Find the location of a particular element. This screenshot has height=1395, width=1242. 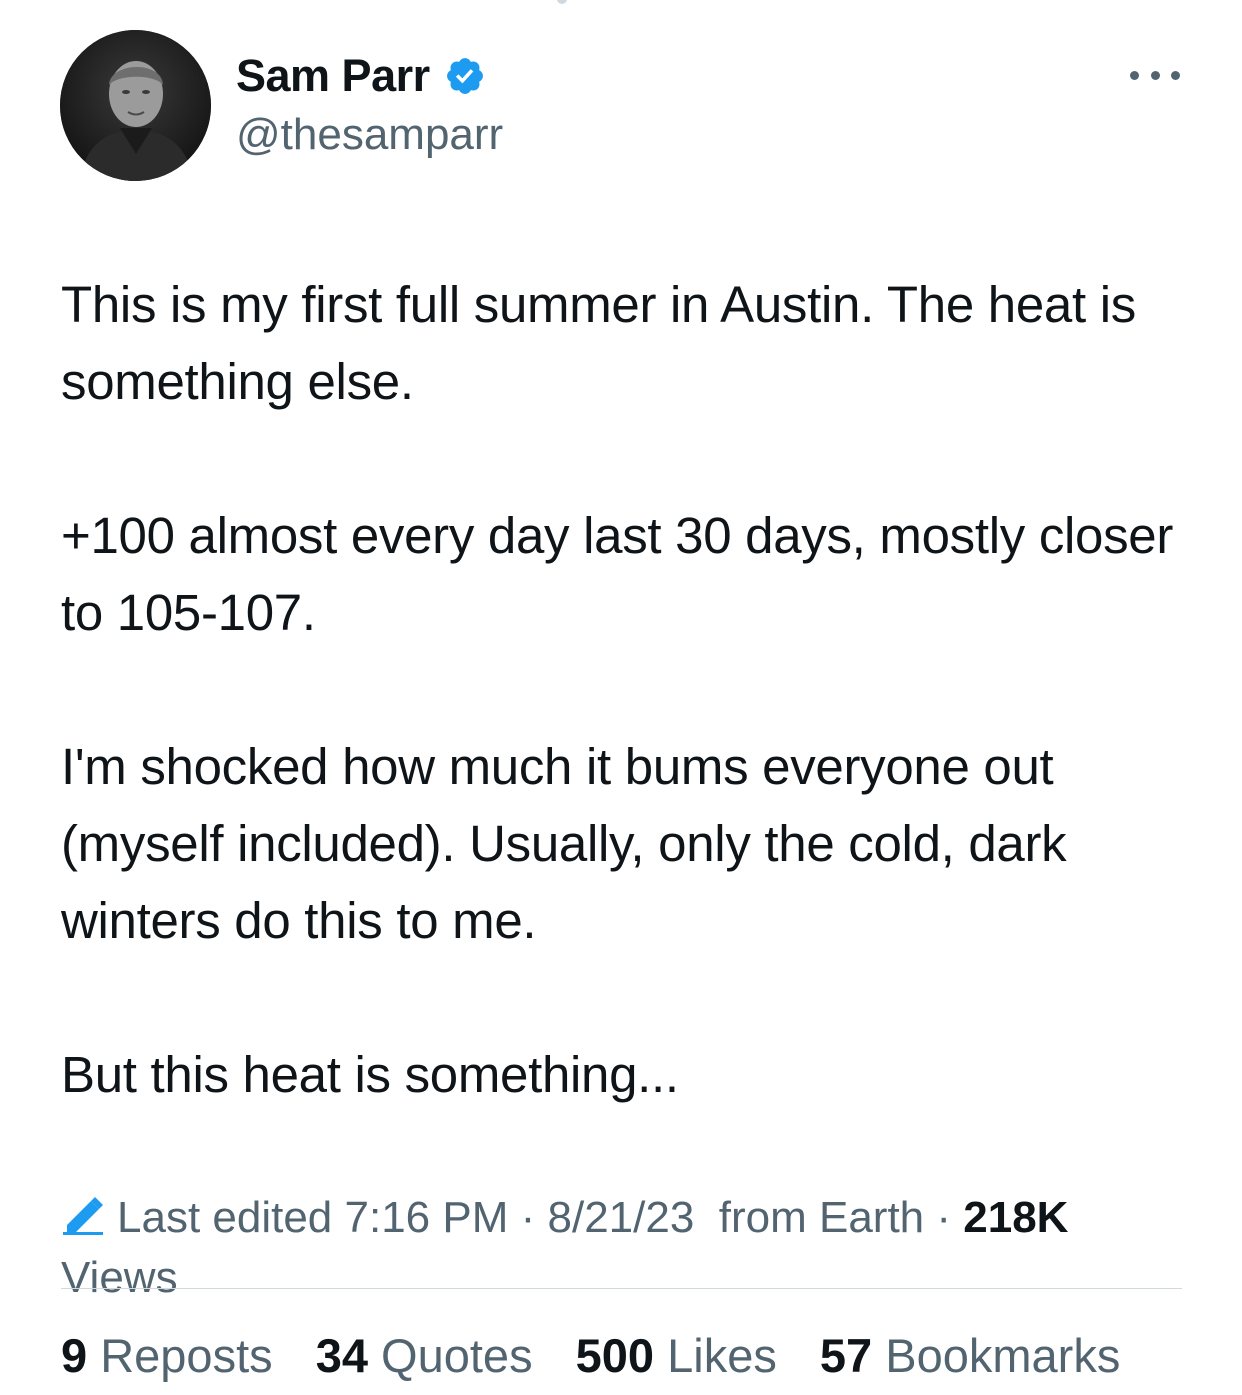

edited-label: Last edited is located at coordinates (224, 1217).